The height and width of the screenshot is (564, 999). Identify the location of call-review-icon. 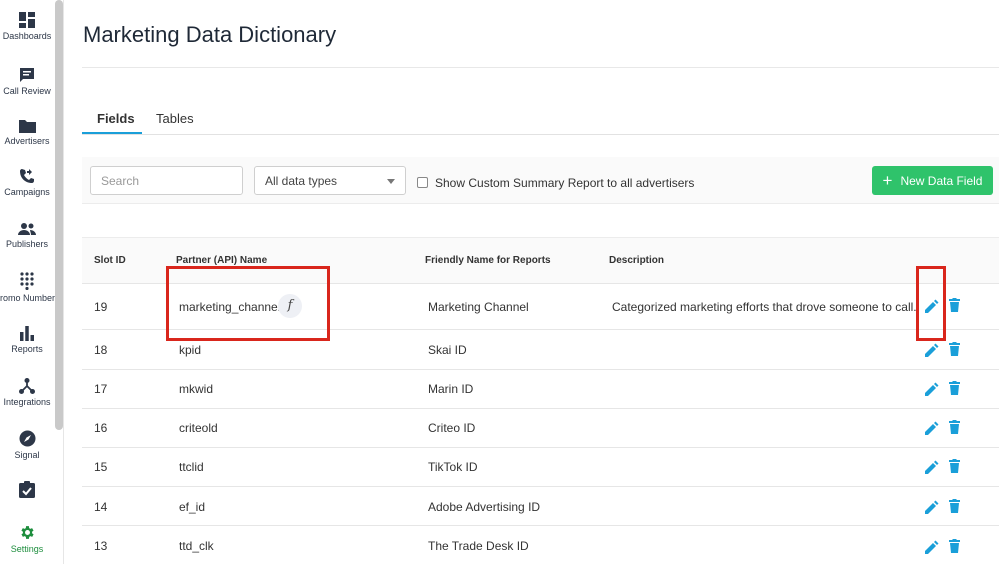
(27, 75).